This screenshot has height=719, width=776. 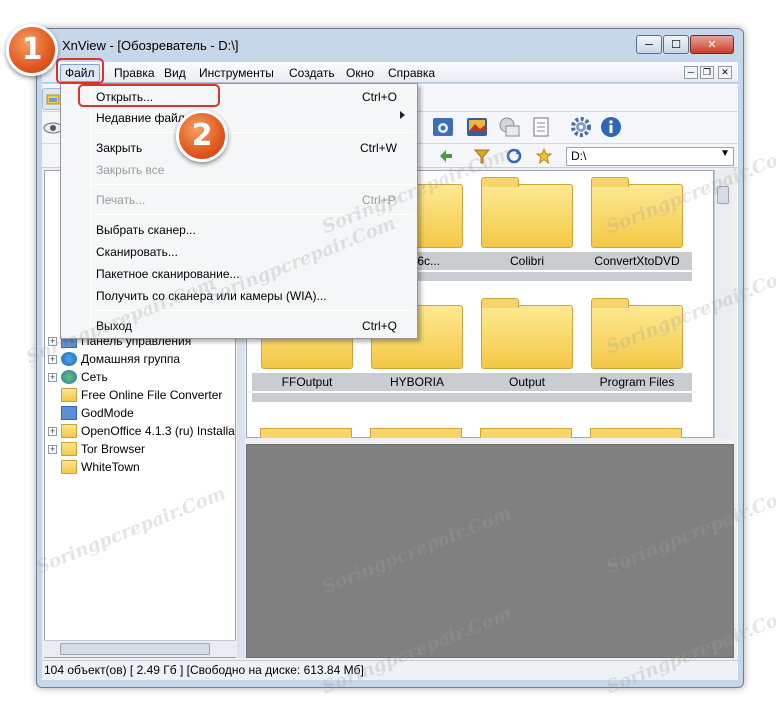 What do you see at coordinates (725, 72) in the screenshot?
I see `mdi-close-button: ✕` at bounding box center [725, 72].